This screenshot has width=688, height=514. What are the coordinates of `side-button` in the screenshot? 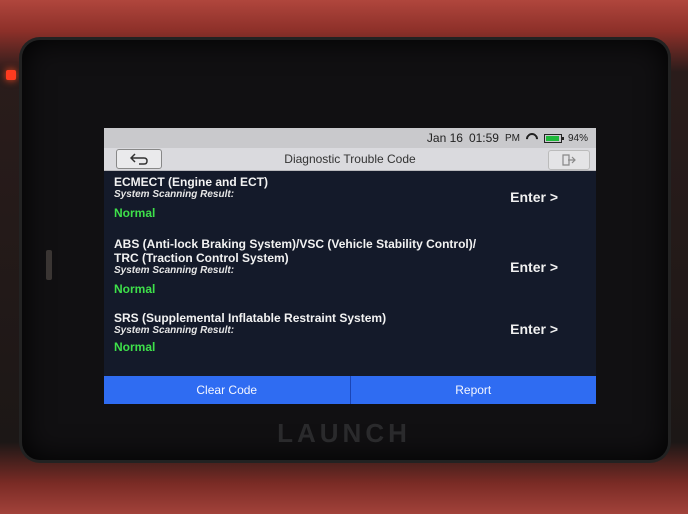 It's located at (49, 265).